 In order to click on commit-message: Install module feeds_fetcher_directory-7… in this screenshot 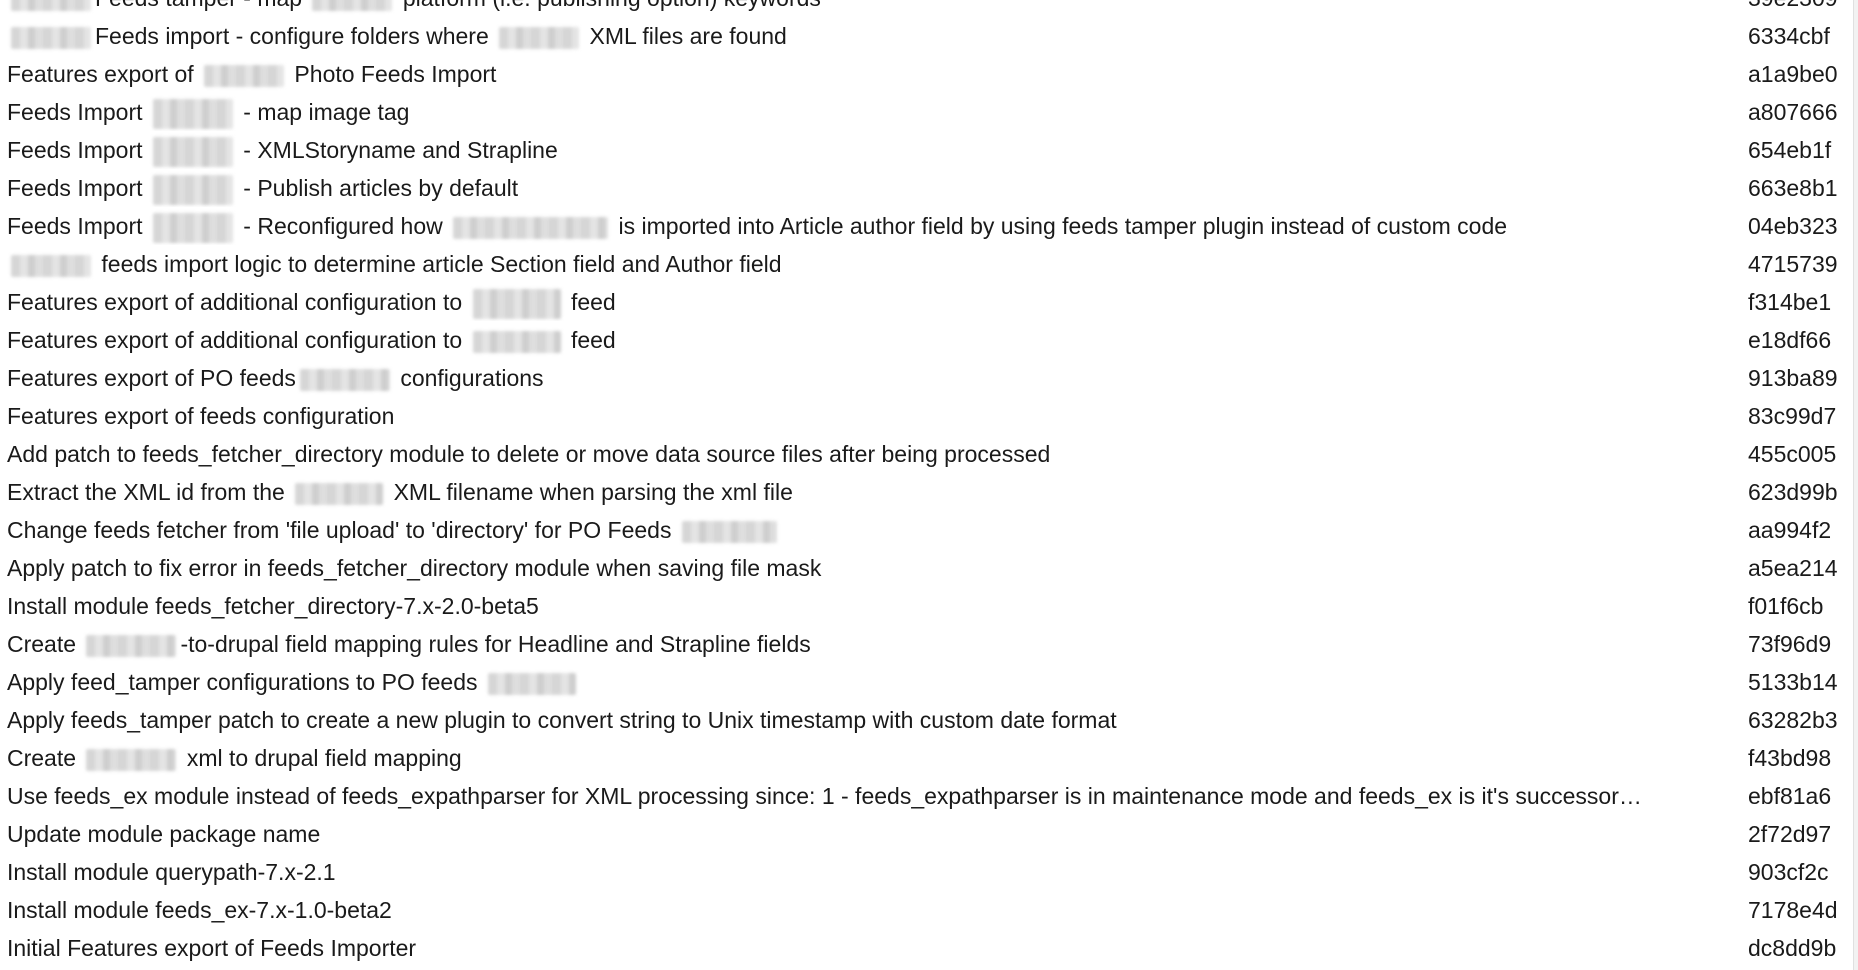, I will do `click(273, 606)`.